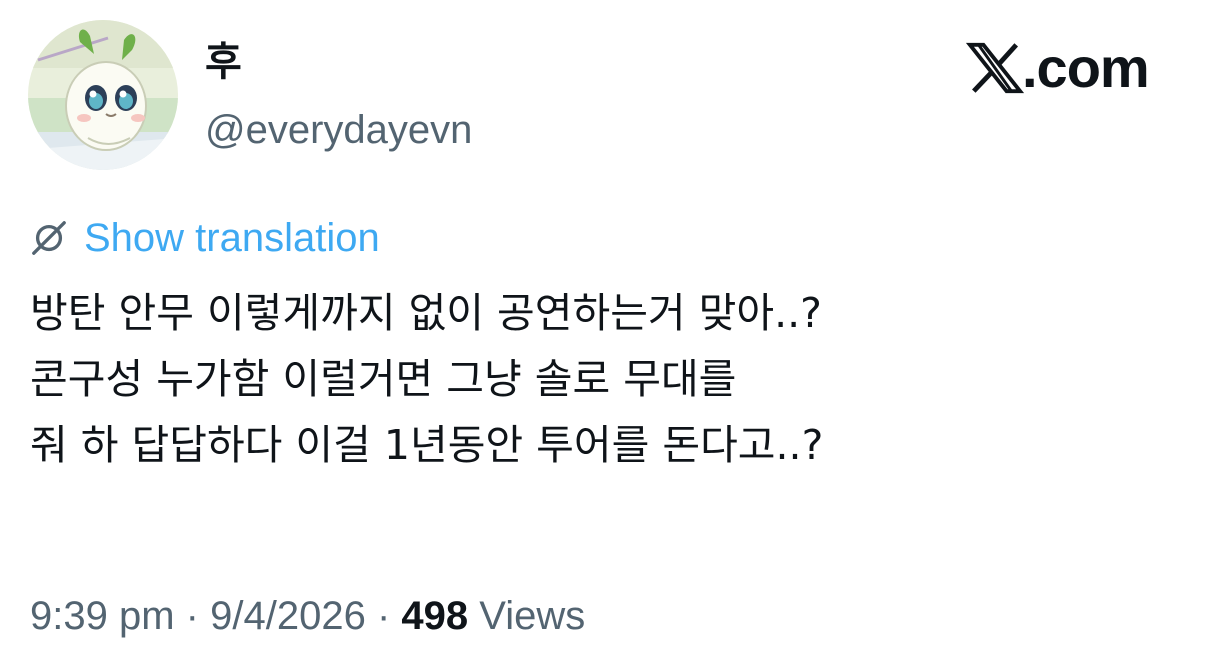  What do you see at coordinates (434, 616) in the screenshot?
I see `views-count: 498` at bounding box center [434, 616].